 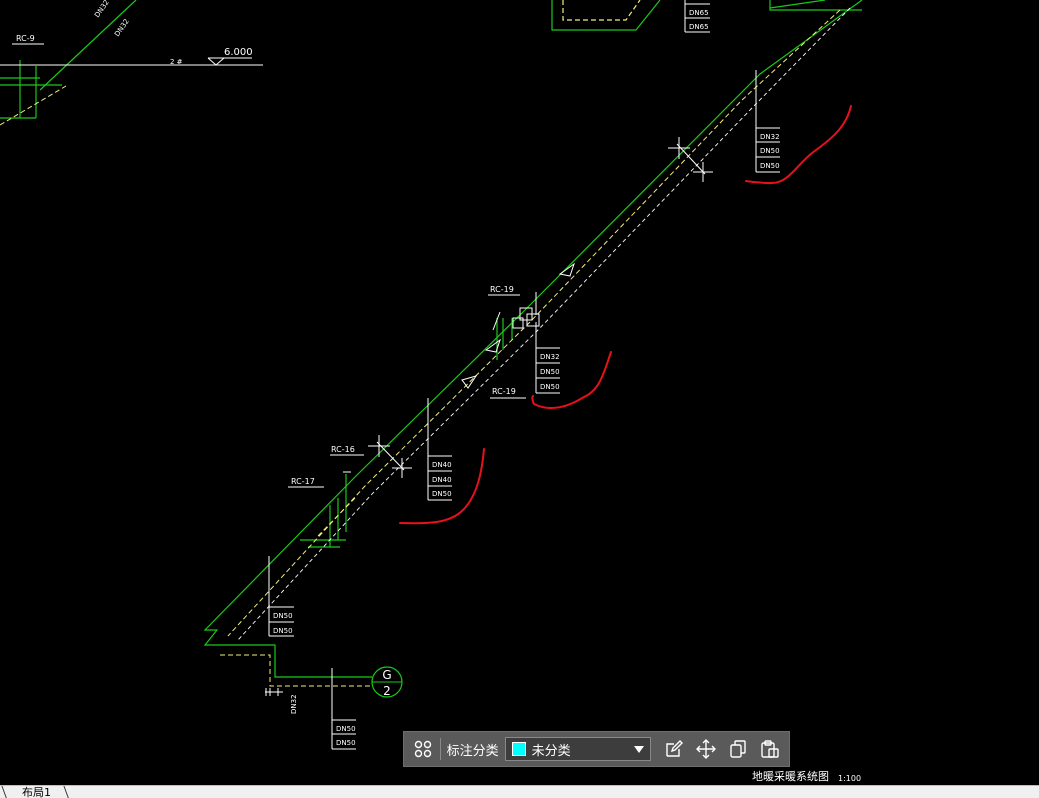 What do you see at coordinates (770, 749) in the screenshot?
I see `paste-icon` at bounding box center [770, 749].